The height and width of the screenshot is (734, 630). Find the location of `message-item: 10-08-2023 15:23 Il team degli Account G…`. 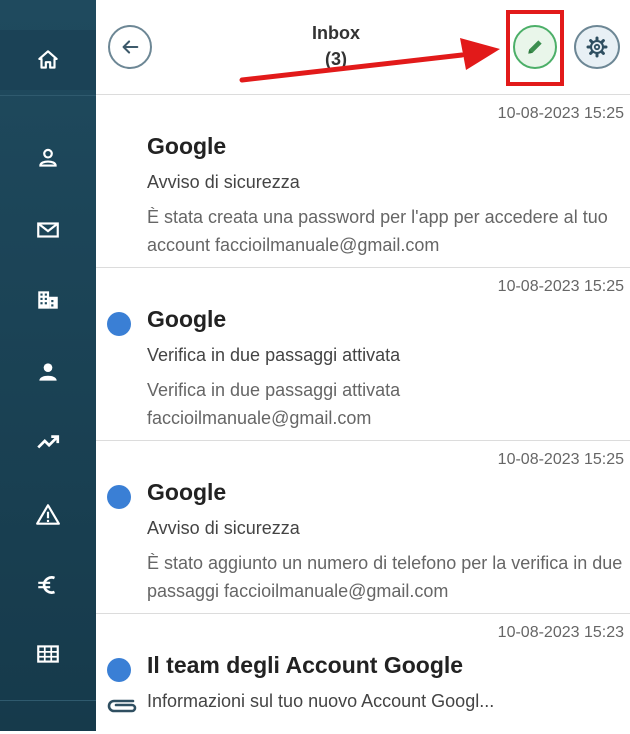

message-item: 10-08-2023 15:23 Il team degli Account G… is located at coordinates (363, 674).